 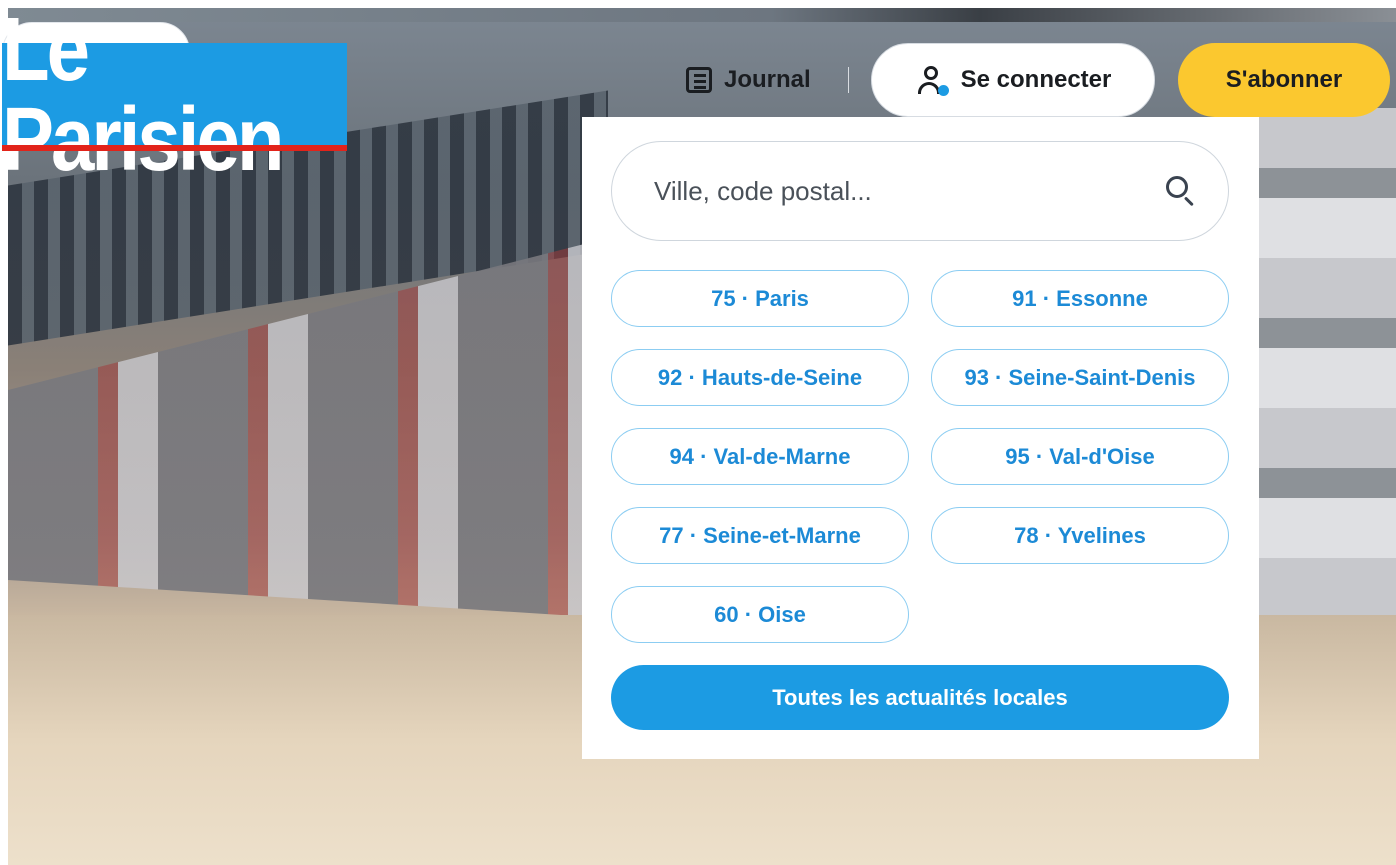 I want to click on login-button: Se connecter, so click(x=1013, y=80).